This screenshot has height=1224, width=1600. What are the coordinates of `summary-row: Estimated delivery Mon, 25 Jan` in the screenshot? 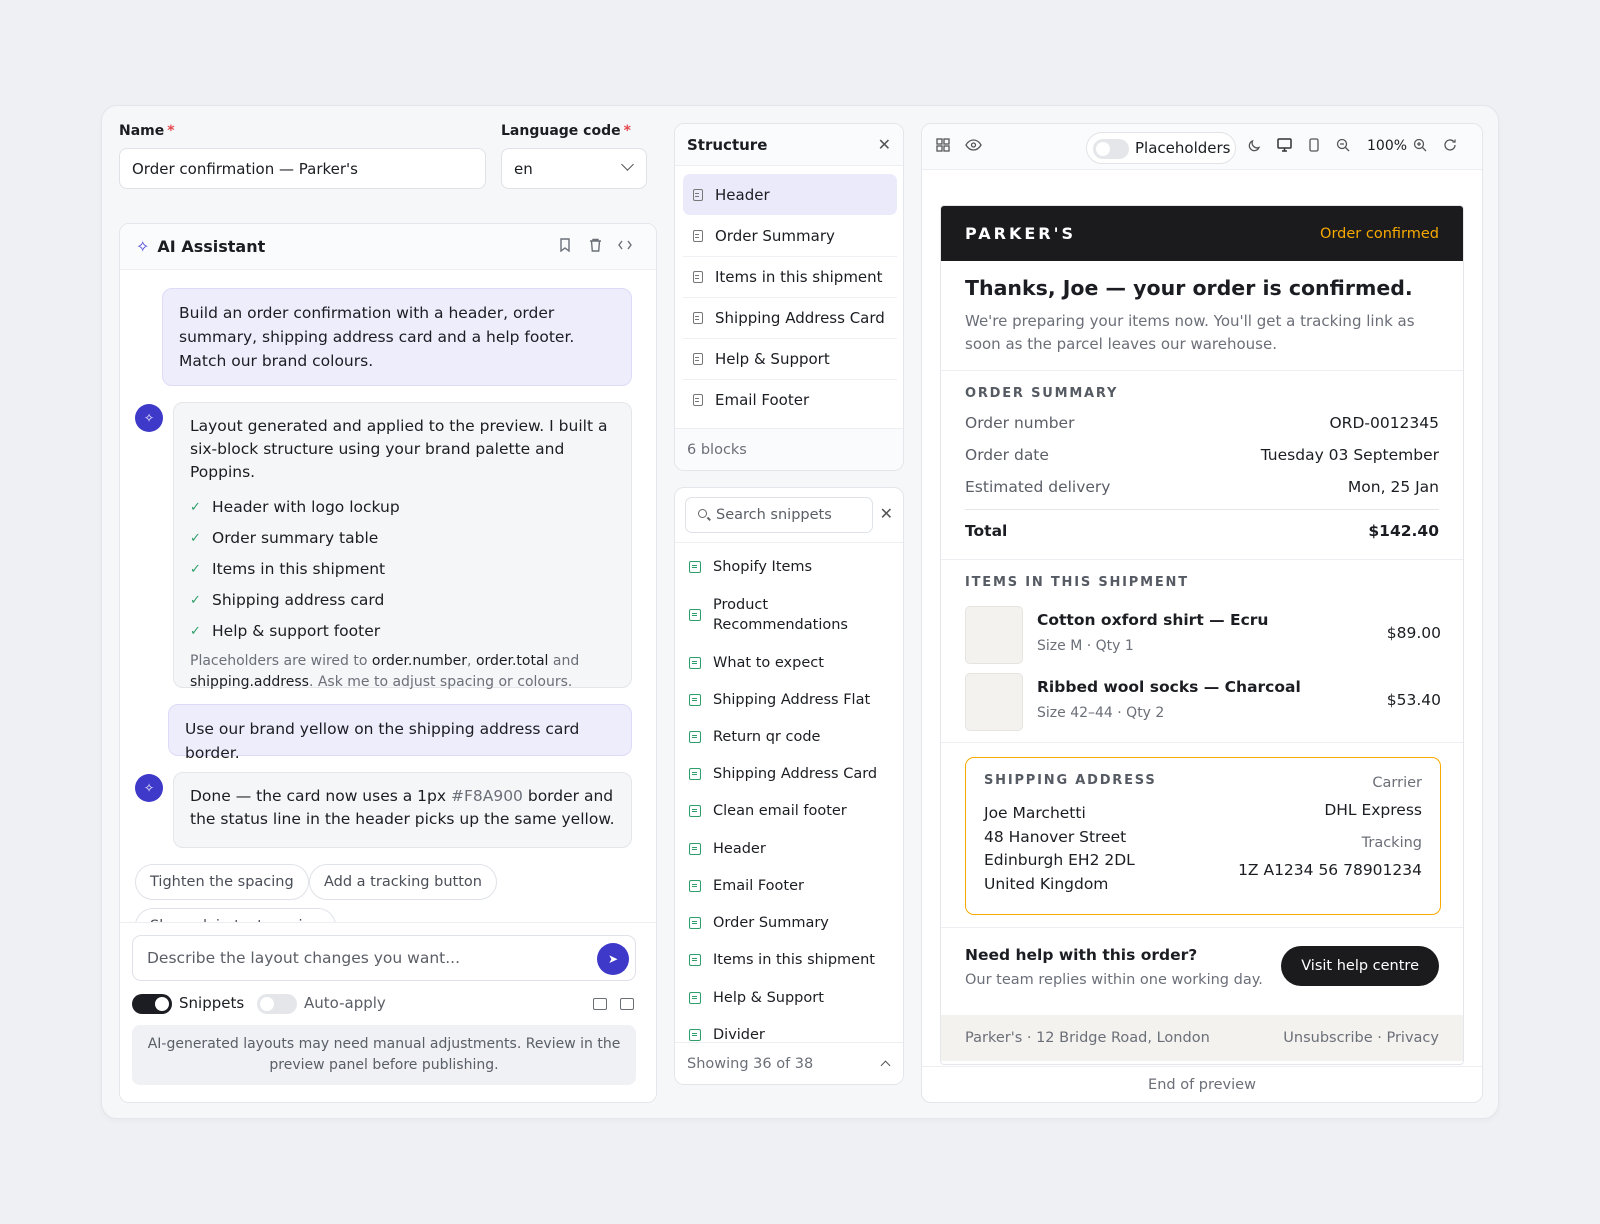 It's located at (1202, 487).